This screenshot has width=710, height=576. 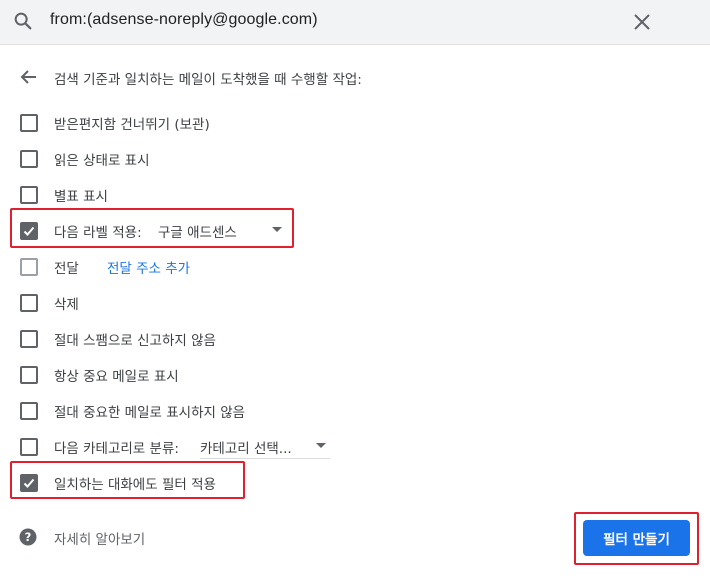 I want to click on option-mark-read: 읽은 상태로 표시, so click(x=355, y=158).